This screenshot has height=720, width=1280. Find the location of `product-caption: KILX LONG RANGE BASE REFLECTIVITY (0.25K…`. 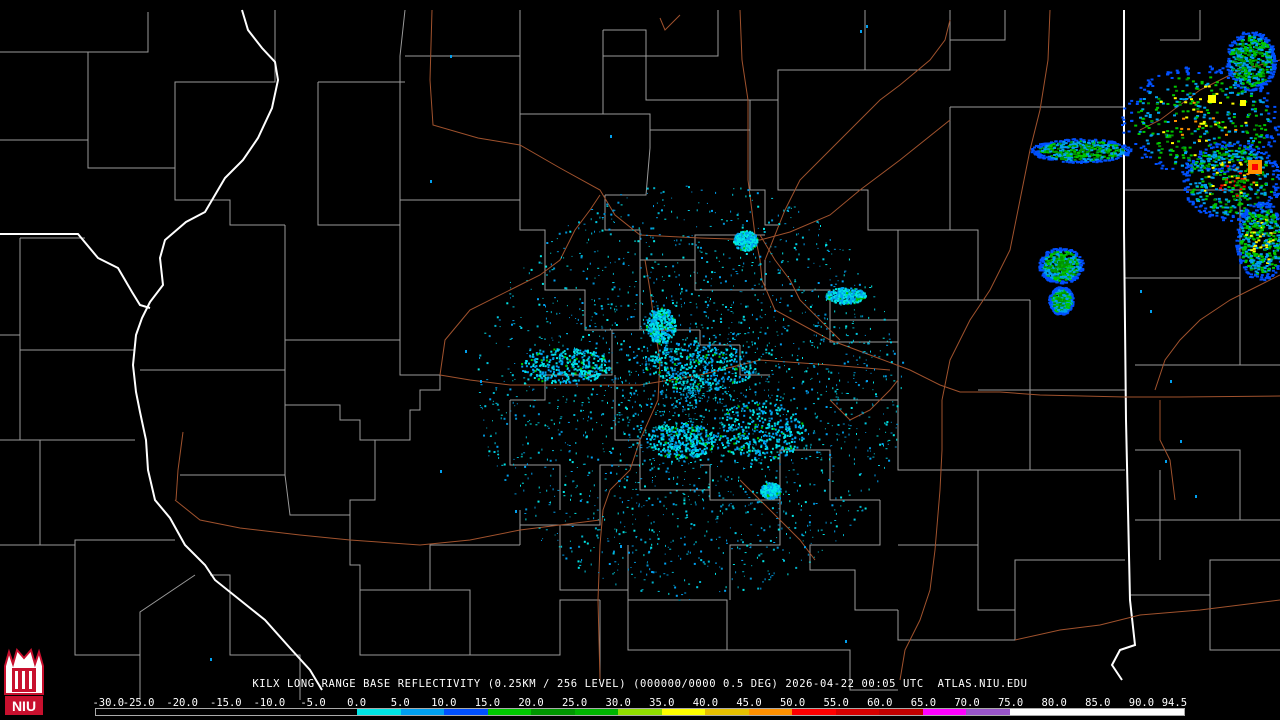

product-caption: KILX LONG RANGE BASE REFLECTIVITY (0.25K… is located at coordinates (640, 684).